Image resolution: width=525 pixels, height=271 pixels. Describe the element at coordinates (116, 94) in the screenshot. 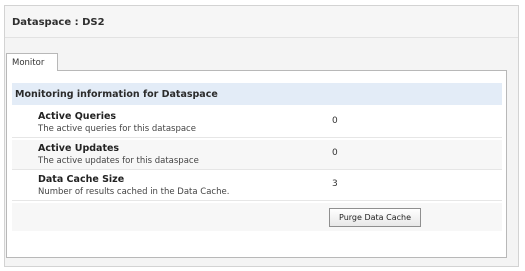

I see `section-title: Monitoring information for Dataspace` at that location.